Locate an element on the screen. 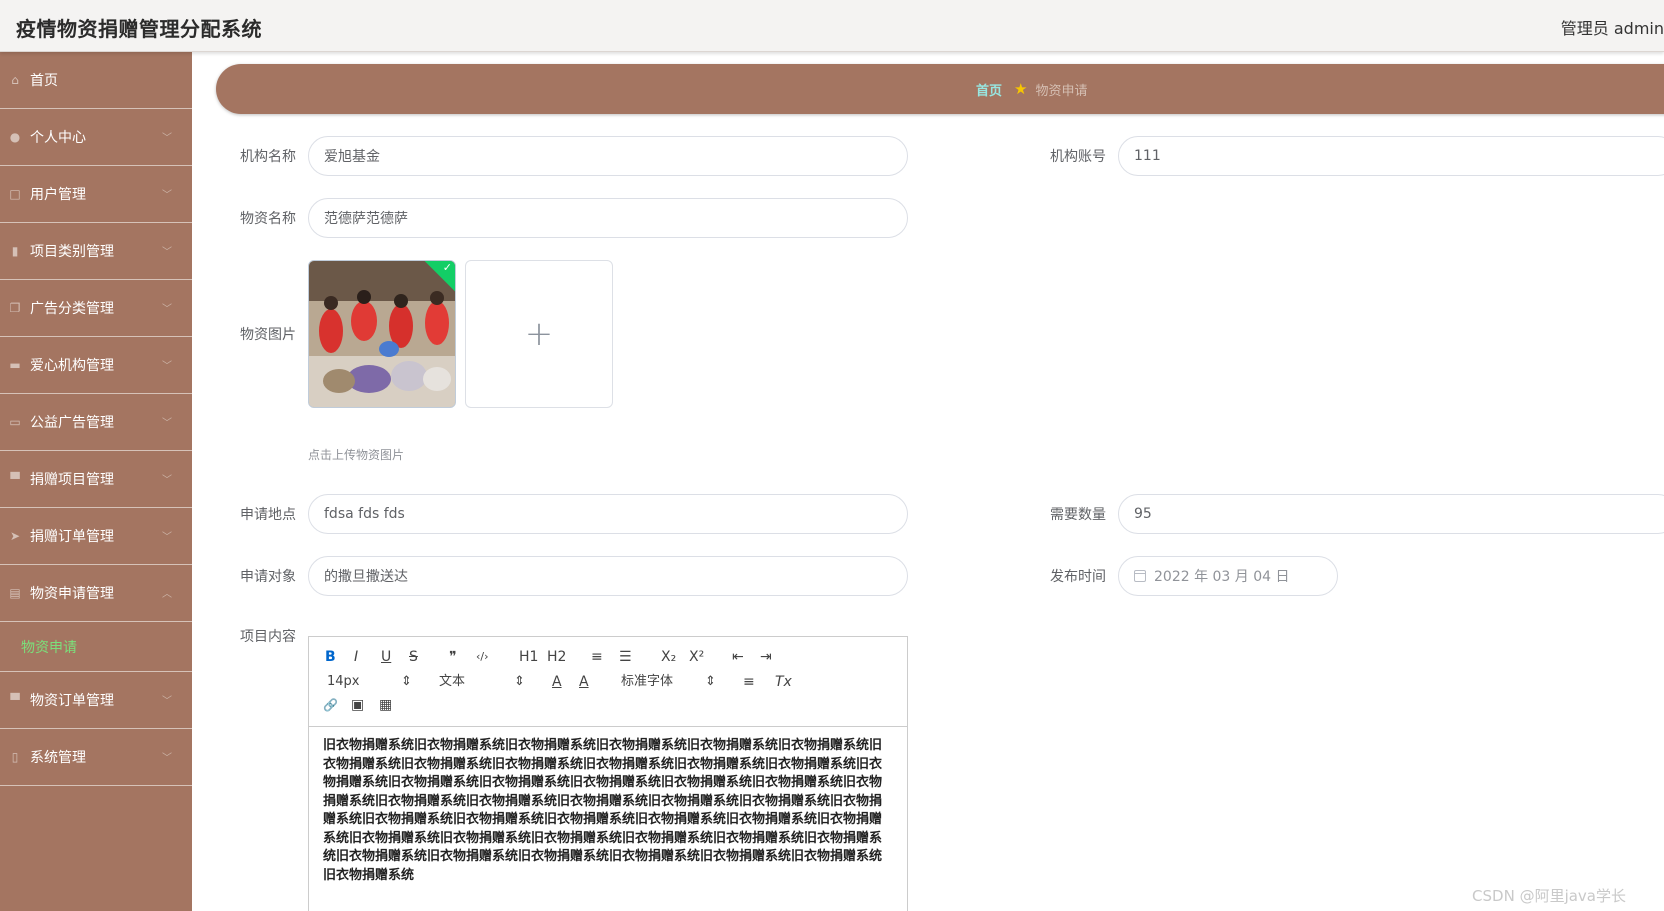 This screenshot has width=1664, height=911. sidebar-item-label: 个人中心 is located at coordinates (58, 138).